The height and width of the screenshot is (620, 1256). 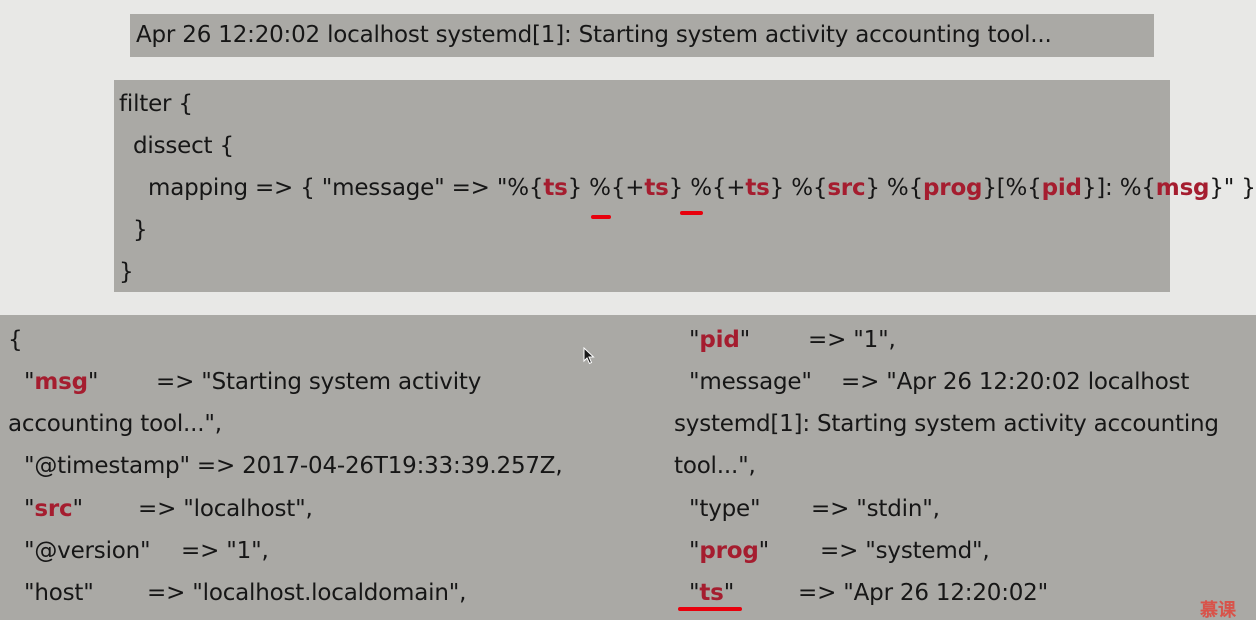 What do you see at coordinates (59, 593) in the screenshot?
I see `output-field-host: "host"` at bounding box center [59, 593].